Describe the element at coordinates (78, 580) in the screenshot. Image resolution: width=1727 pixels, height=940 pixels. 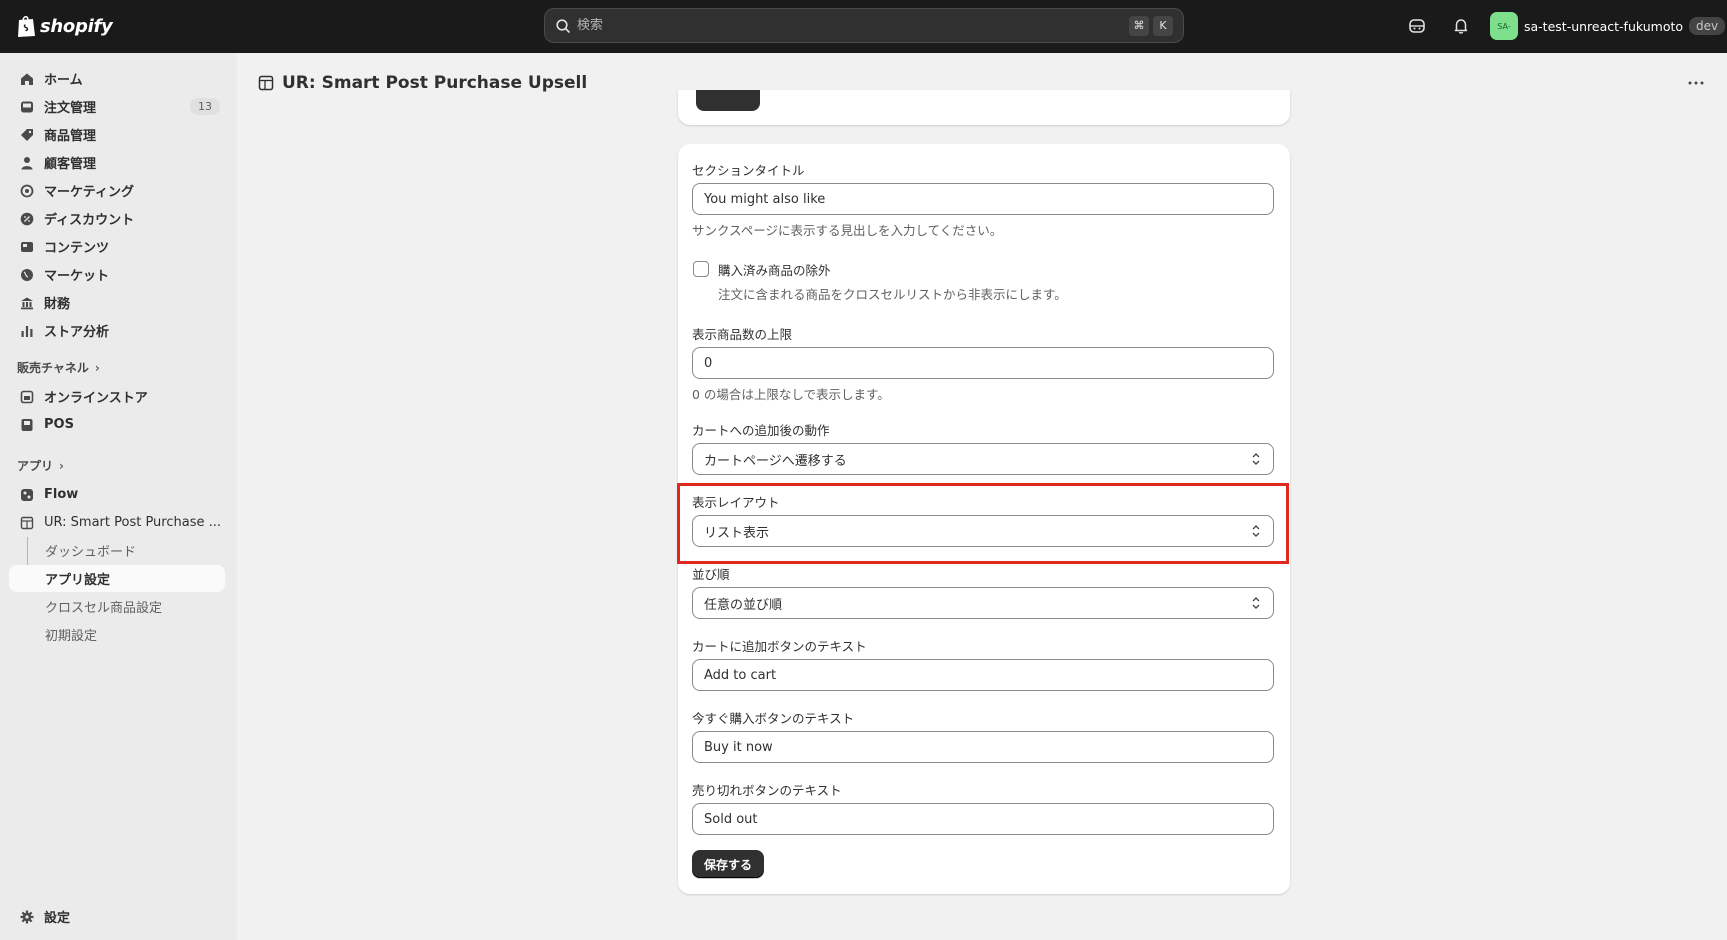
I see `sidebar-item-label: アプリ設定` at that location.